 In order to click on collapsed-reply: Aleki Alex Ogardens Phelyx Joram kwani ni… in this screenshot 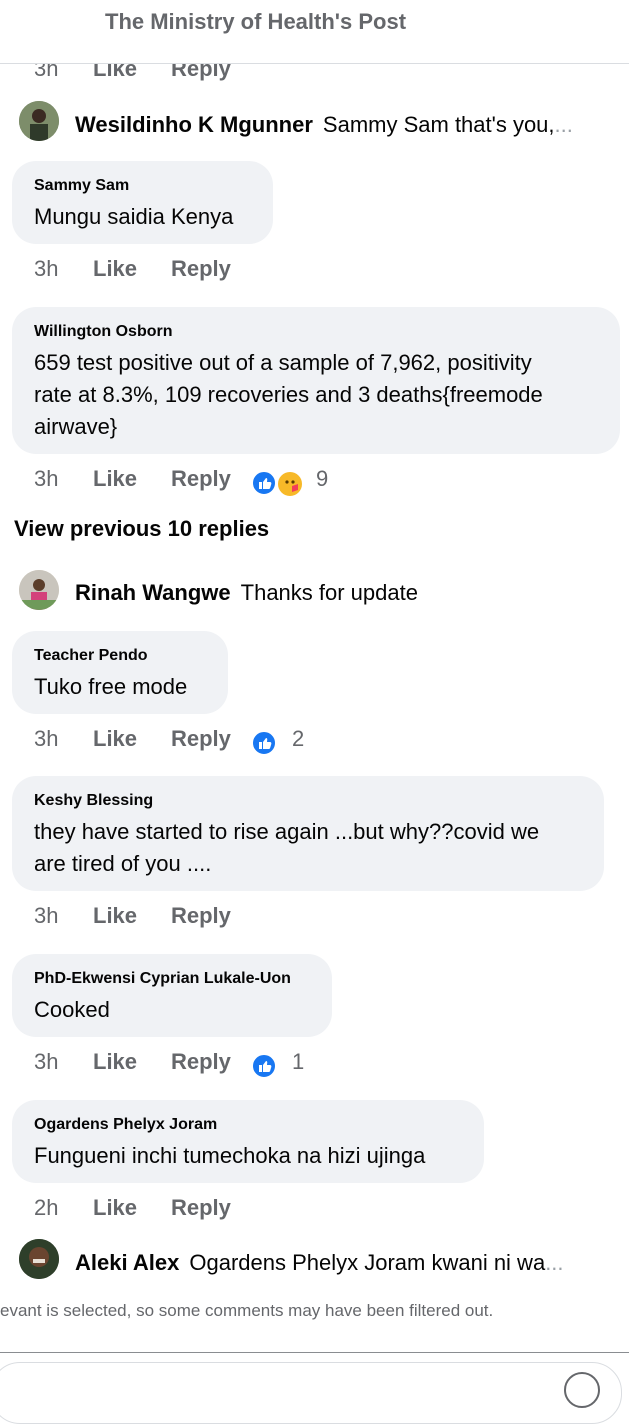, I will do `click(319, 1263)`.